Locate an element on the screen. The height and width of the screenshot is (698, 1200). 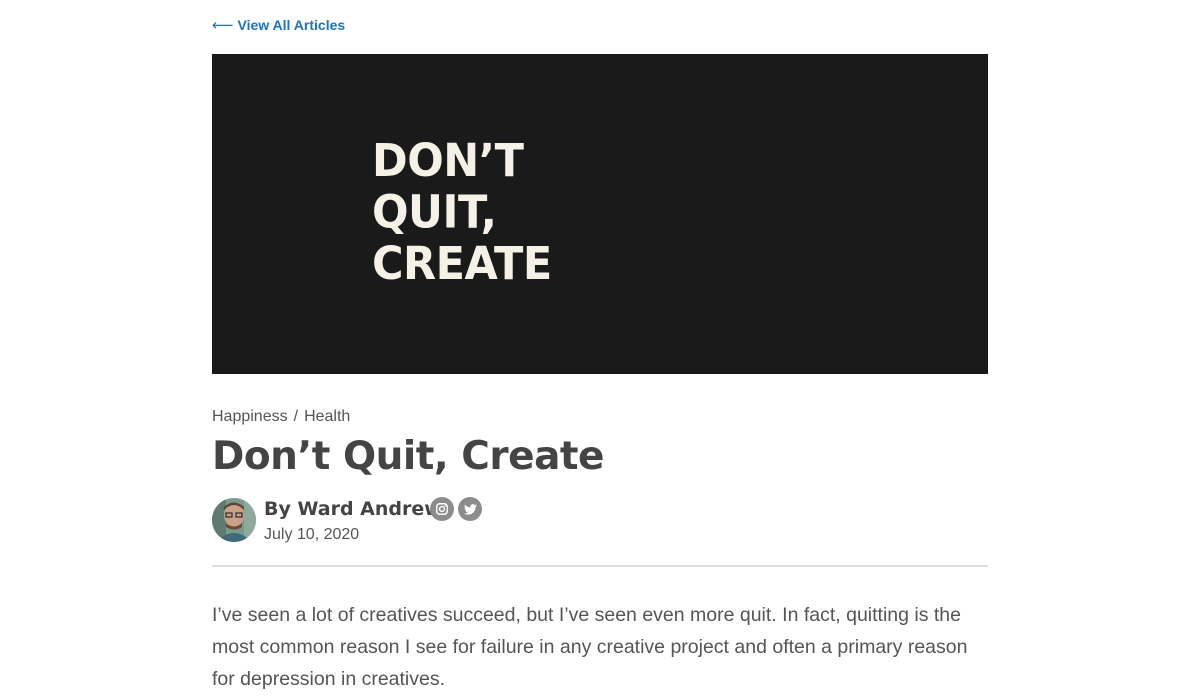
page-title: Don’t Quit, Create is located at coordinates (408, 456).